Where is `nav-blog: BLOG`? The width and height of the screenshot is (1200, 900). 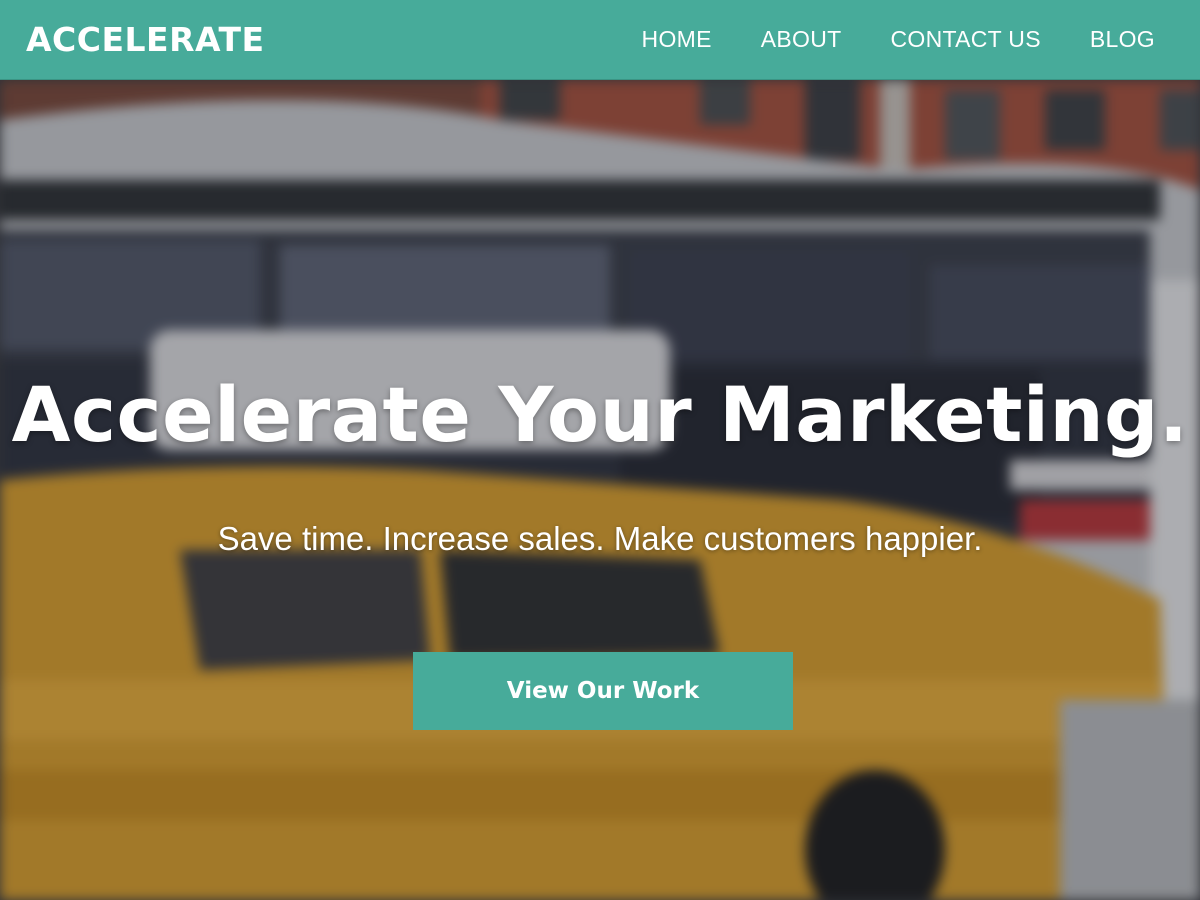
nav-blog: BLOG is located at coordinates (1122, 39).